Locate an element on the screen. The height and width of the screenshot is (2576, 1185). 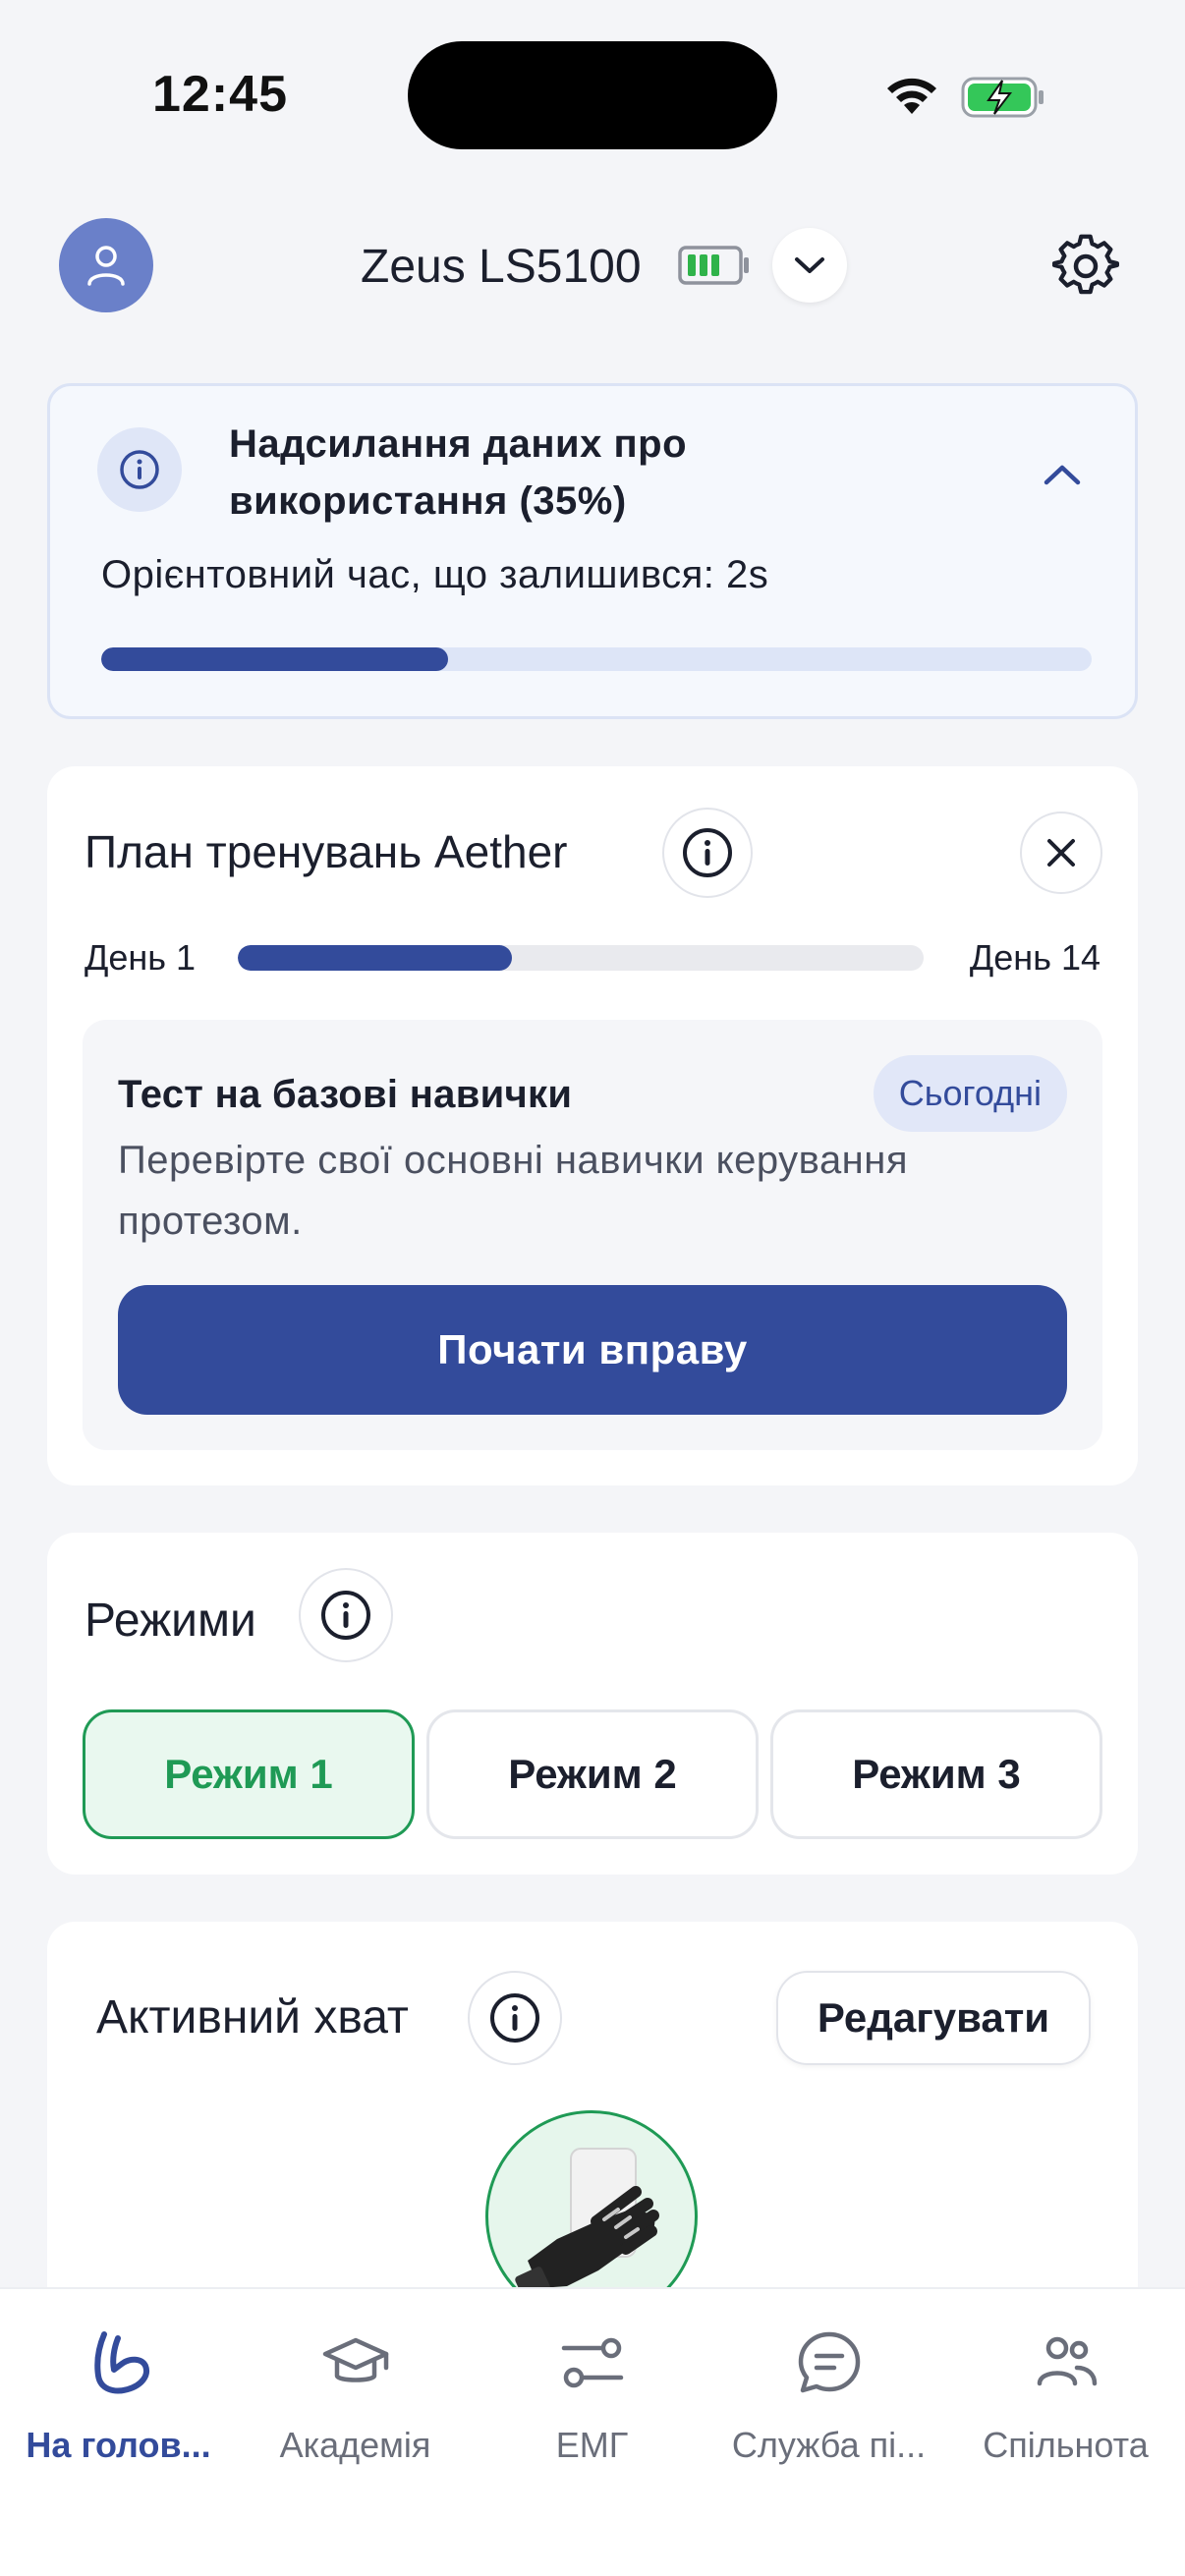
dynamic-island is located at coordinates (592, 95).